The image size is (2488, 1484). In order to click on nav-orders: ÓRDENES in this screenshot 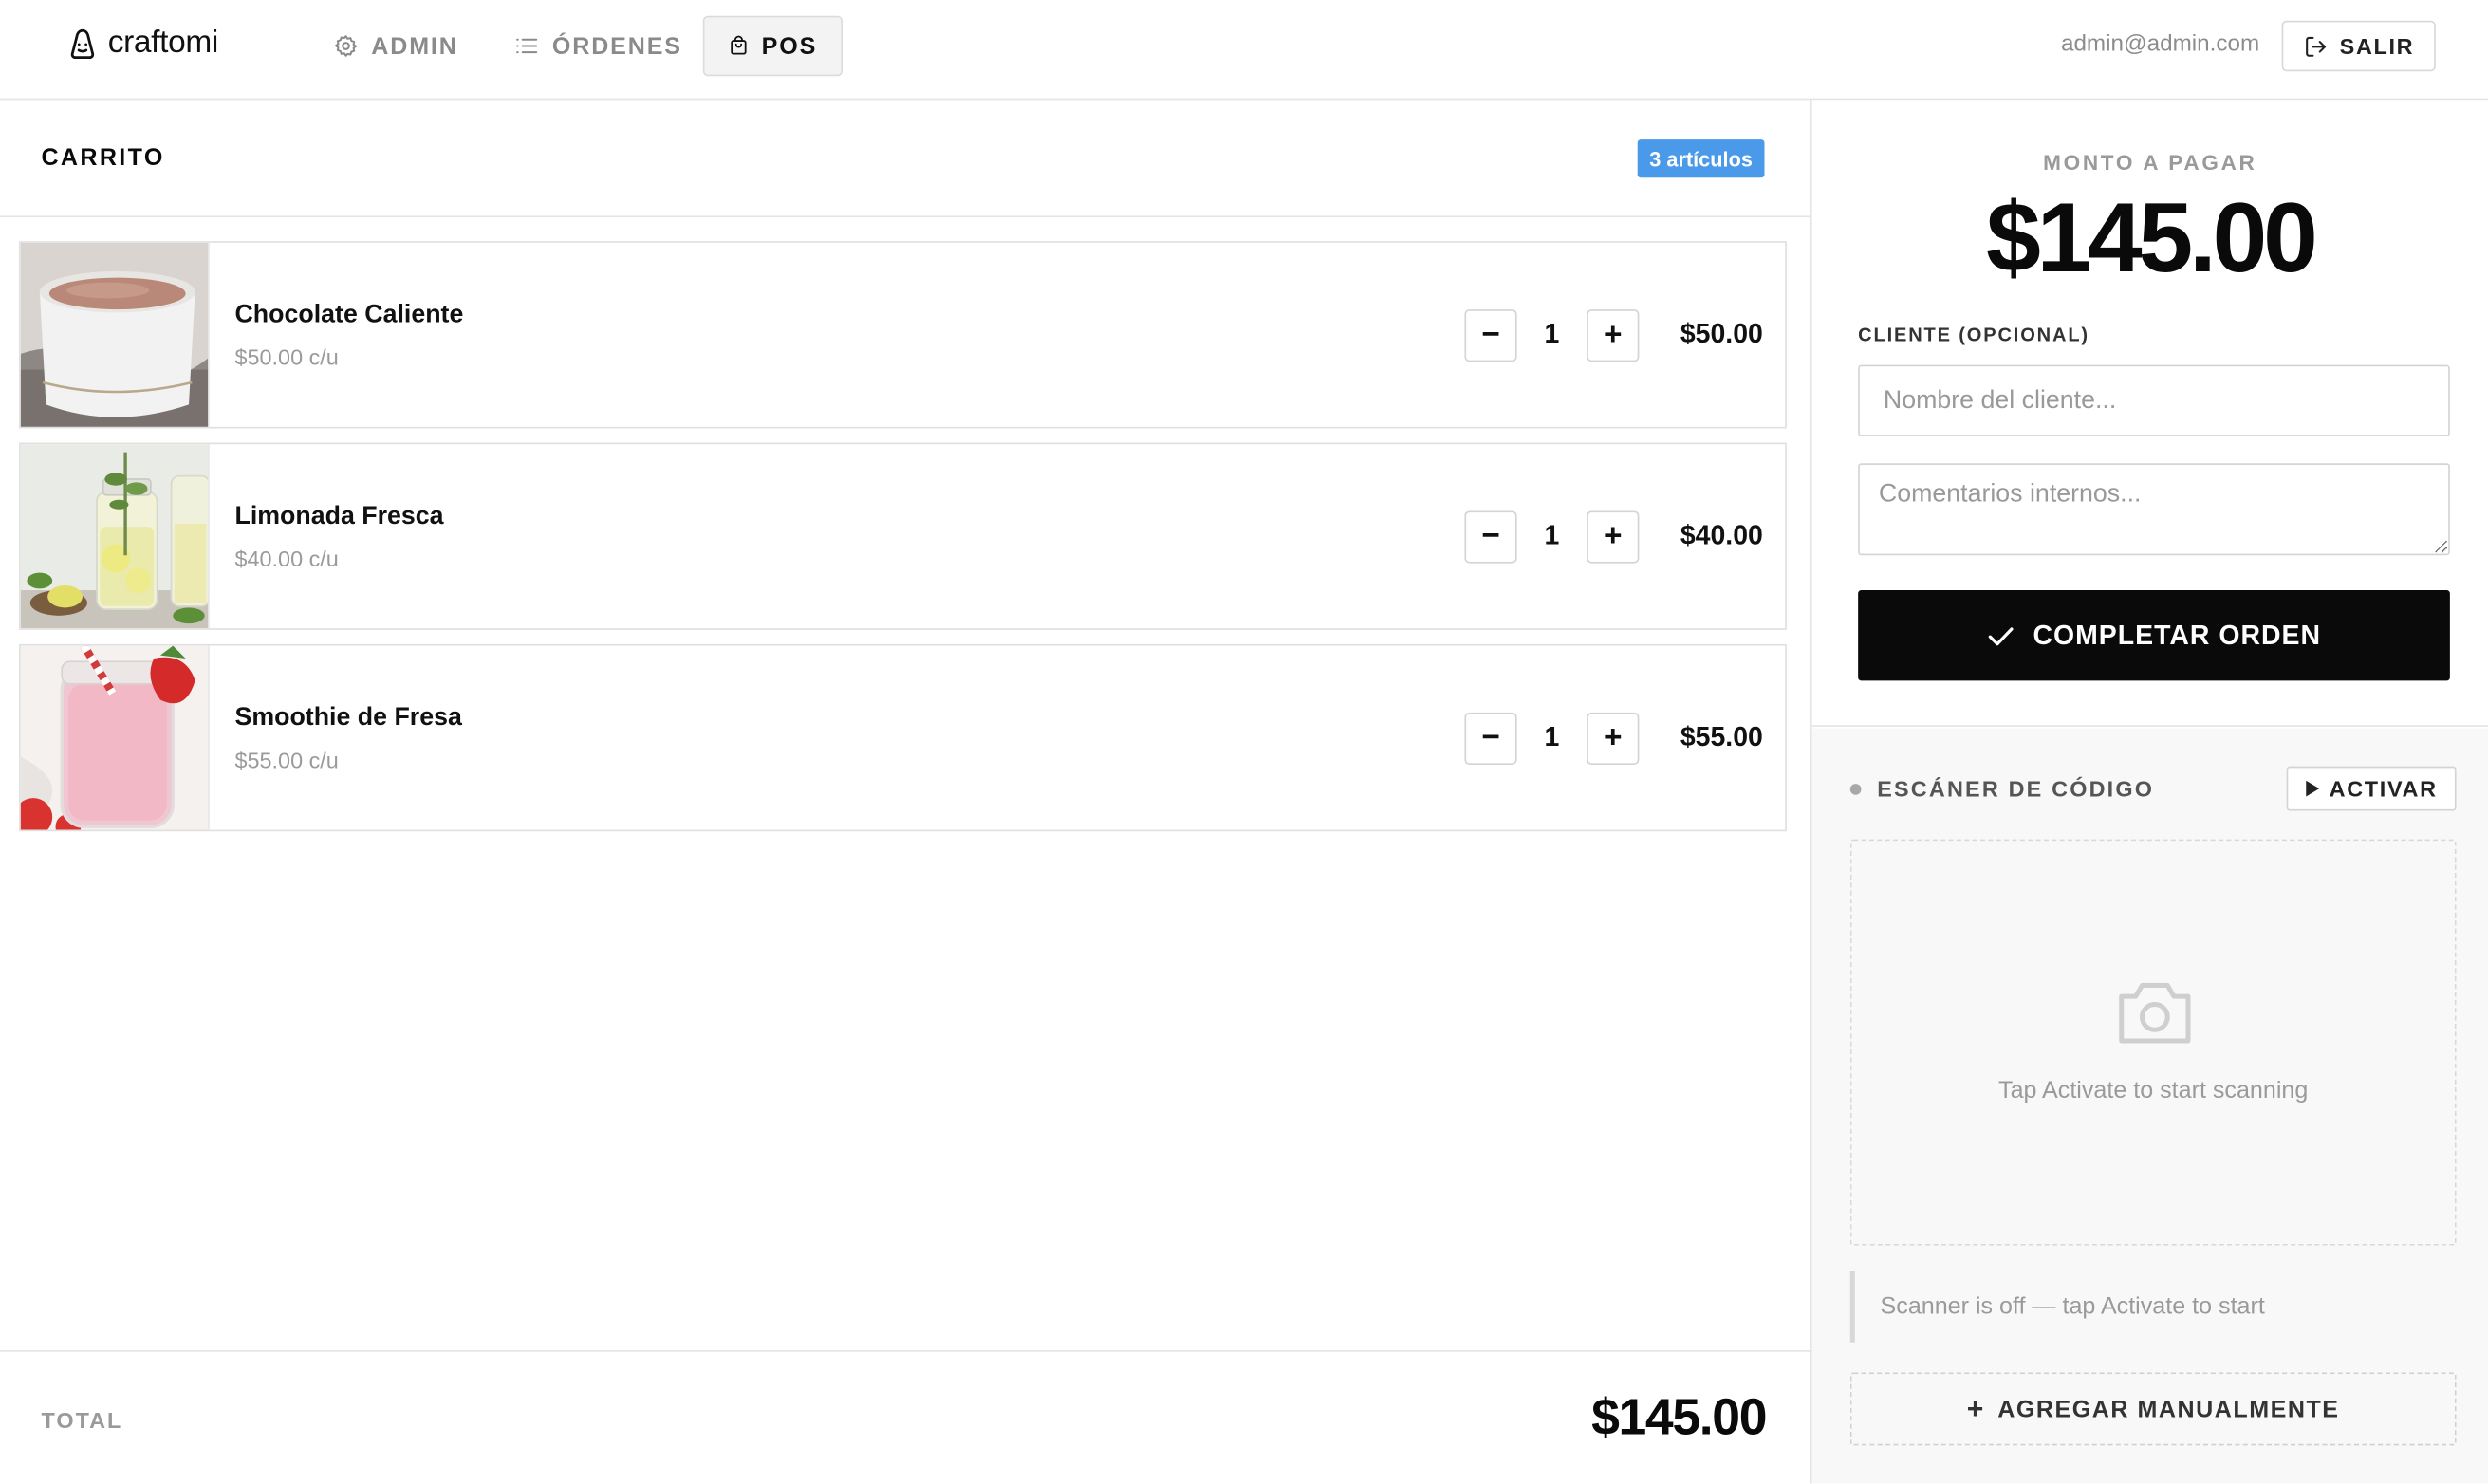, I will do `click(598, 46)`.